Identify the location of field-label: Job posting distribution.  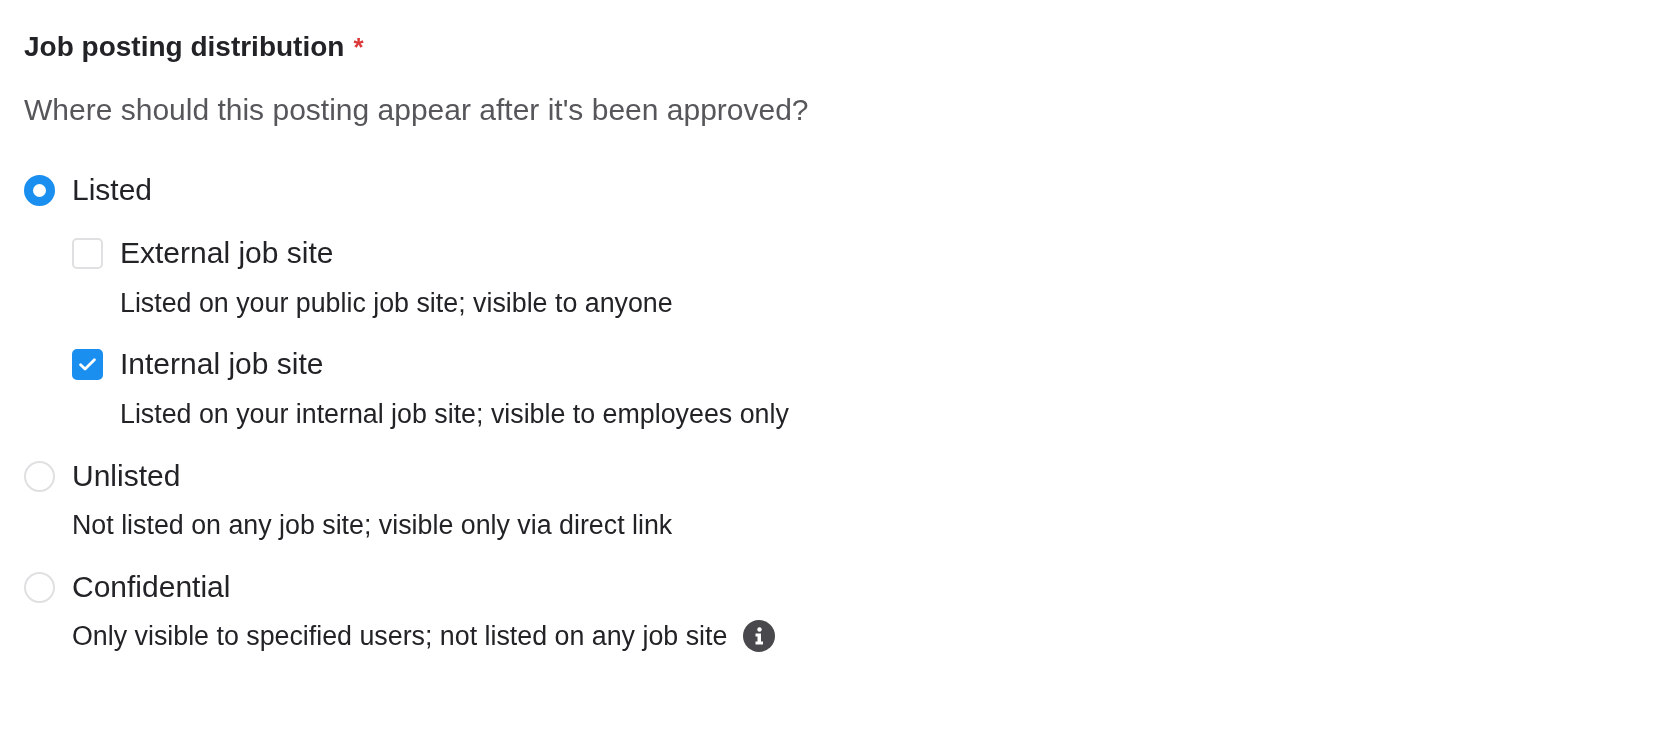
(184, 47).